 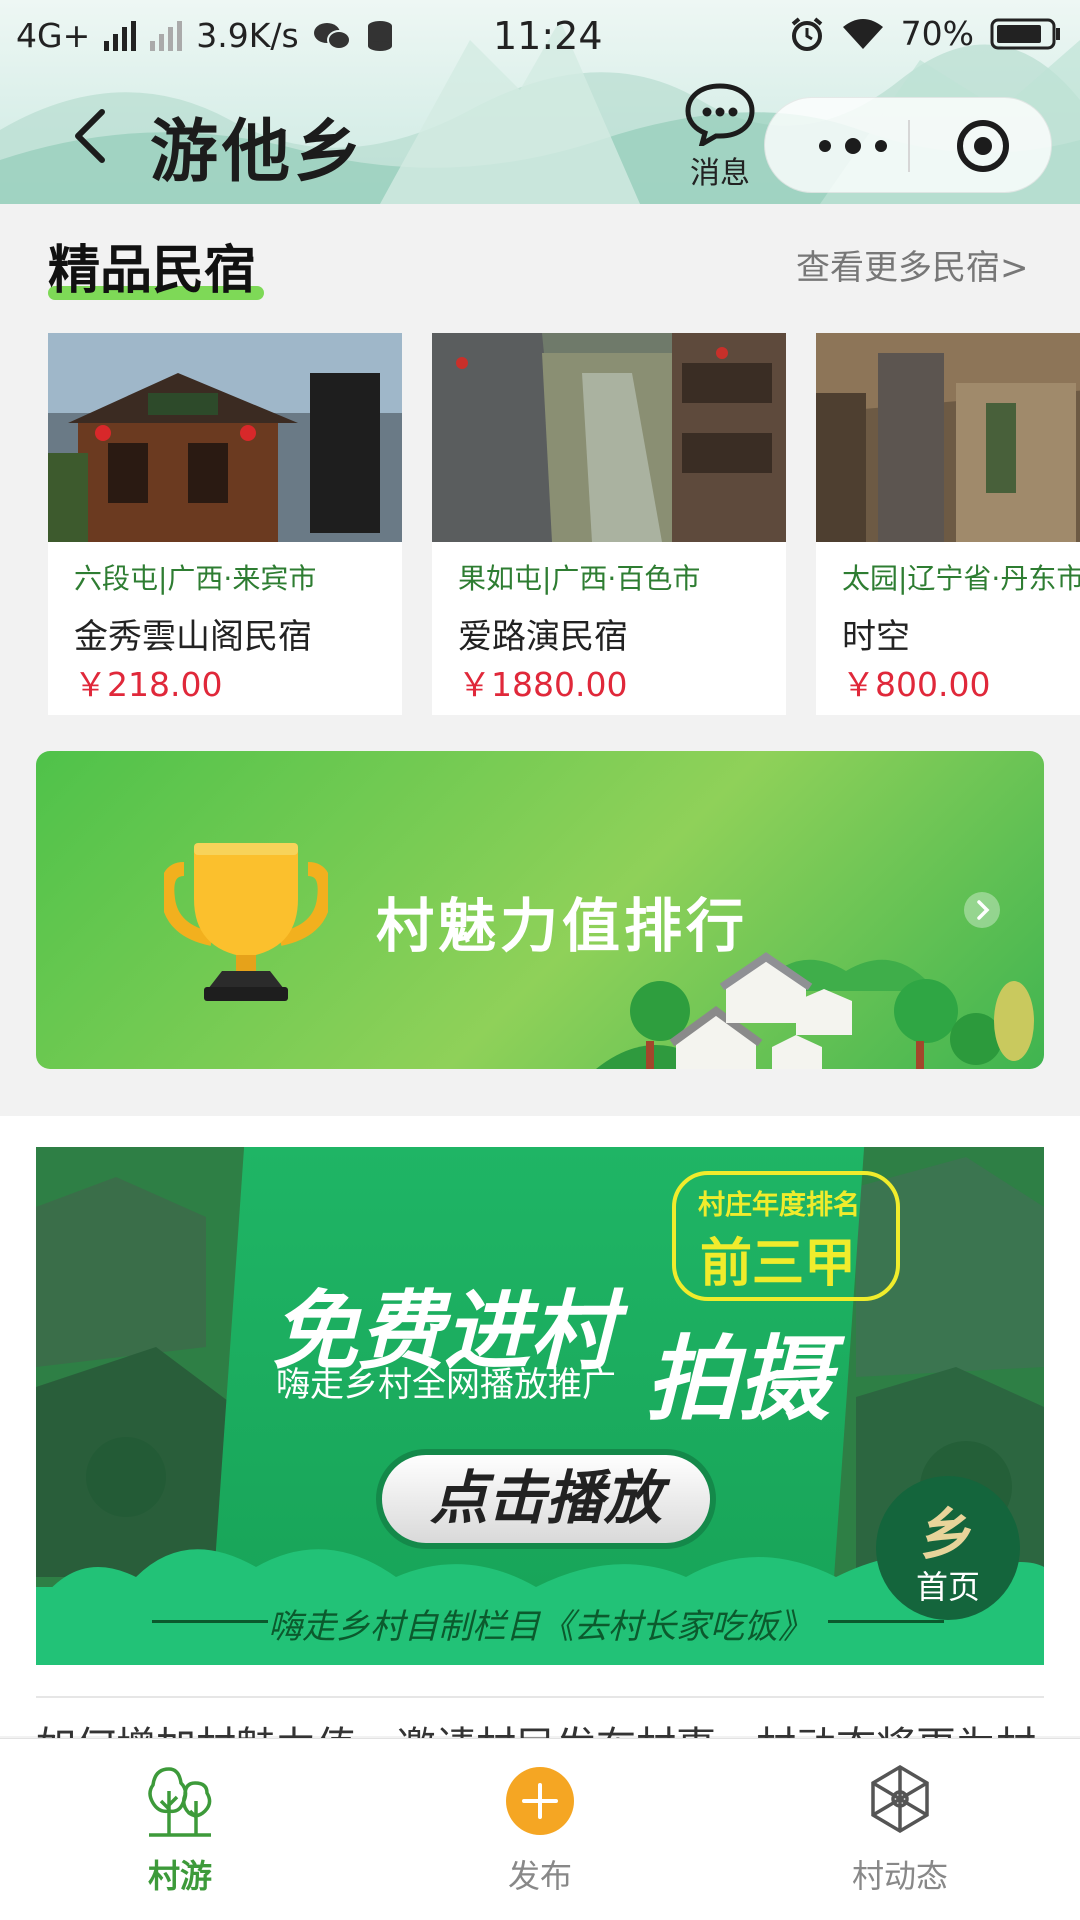 What do you see at coordinates (548, 36) in the screenshot?
I see `status-time: 11:24` at bounding box center [548, 36].